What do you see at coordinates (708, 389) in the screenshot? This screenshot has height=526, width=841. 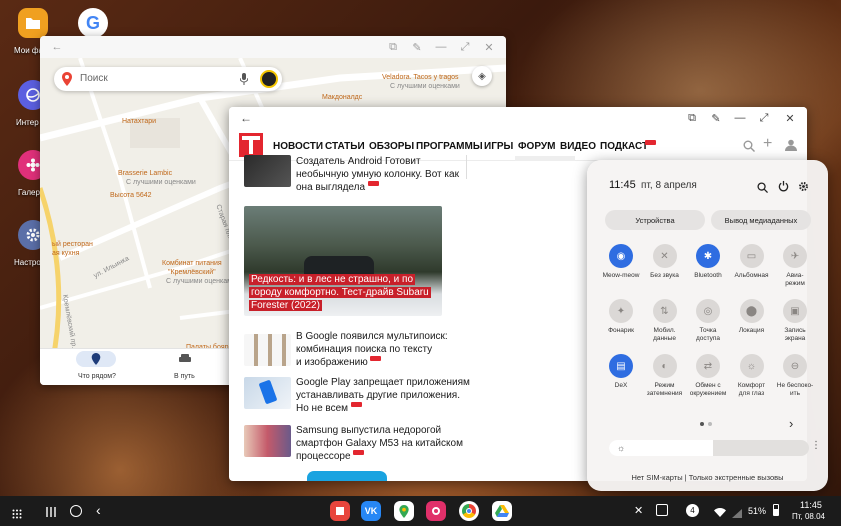 I see `tile-label: Обмен с окружением` at bounding box center [708, 389].